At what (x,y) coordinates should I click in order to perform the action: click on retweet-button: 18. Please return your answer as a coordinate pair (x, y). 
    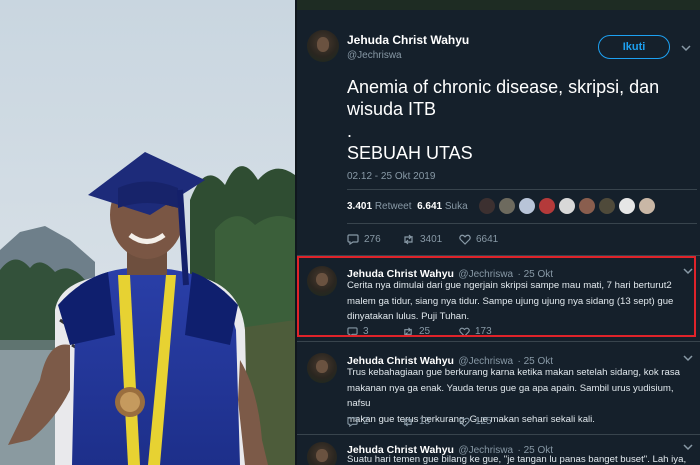
    Looking at the image, I should click on (416, 421).